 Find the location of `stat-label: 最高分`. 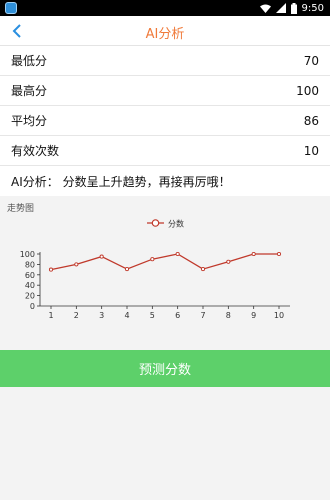

stat-label: 最高分 is located at coordinates (29, 91).